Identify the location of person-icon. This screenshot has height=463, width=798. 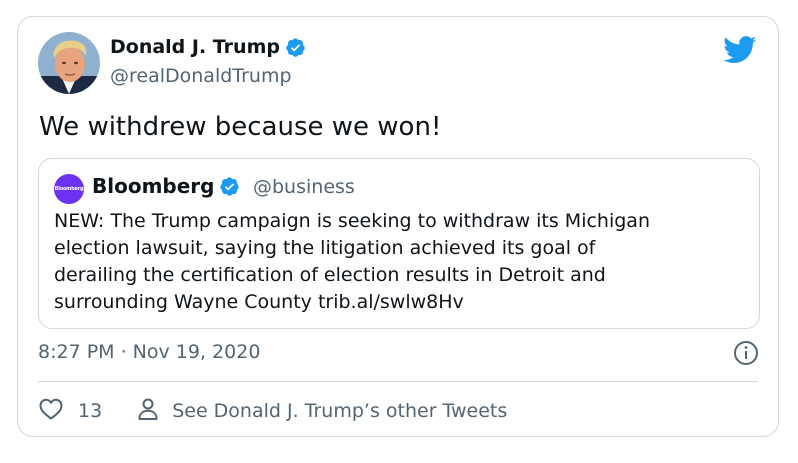
(154, 411).